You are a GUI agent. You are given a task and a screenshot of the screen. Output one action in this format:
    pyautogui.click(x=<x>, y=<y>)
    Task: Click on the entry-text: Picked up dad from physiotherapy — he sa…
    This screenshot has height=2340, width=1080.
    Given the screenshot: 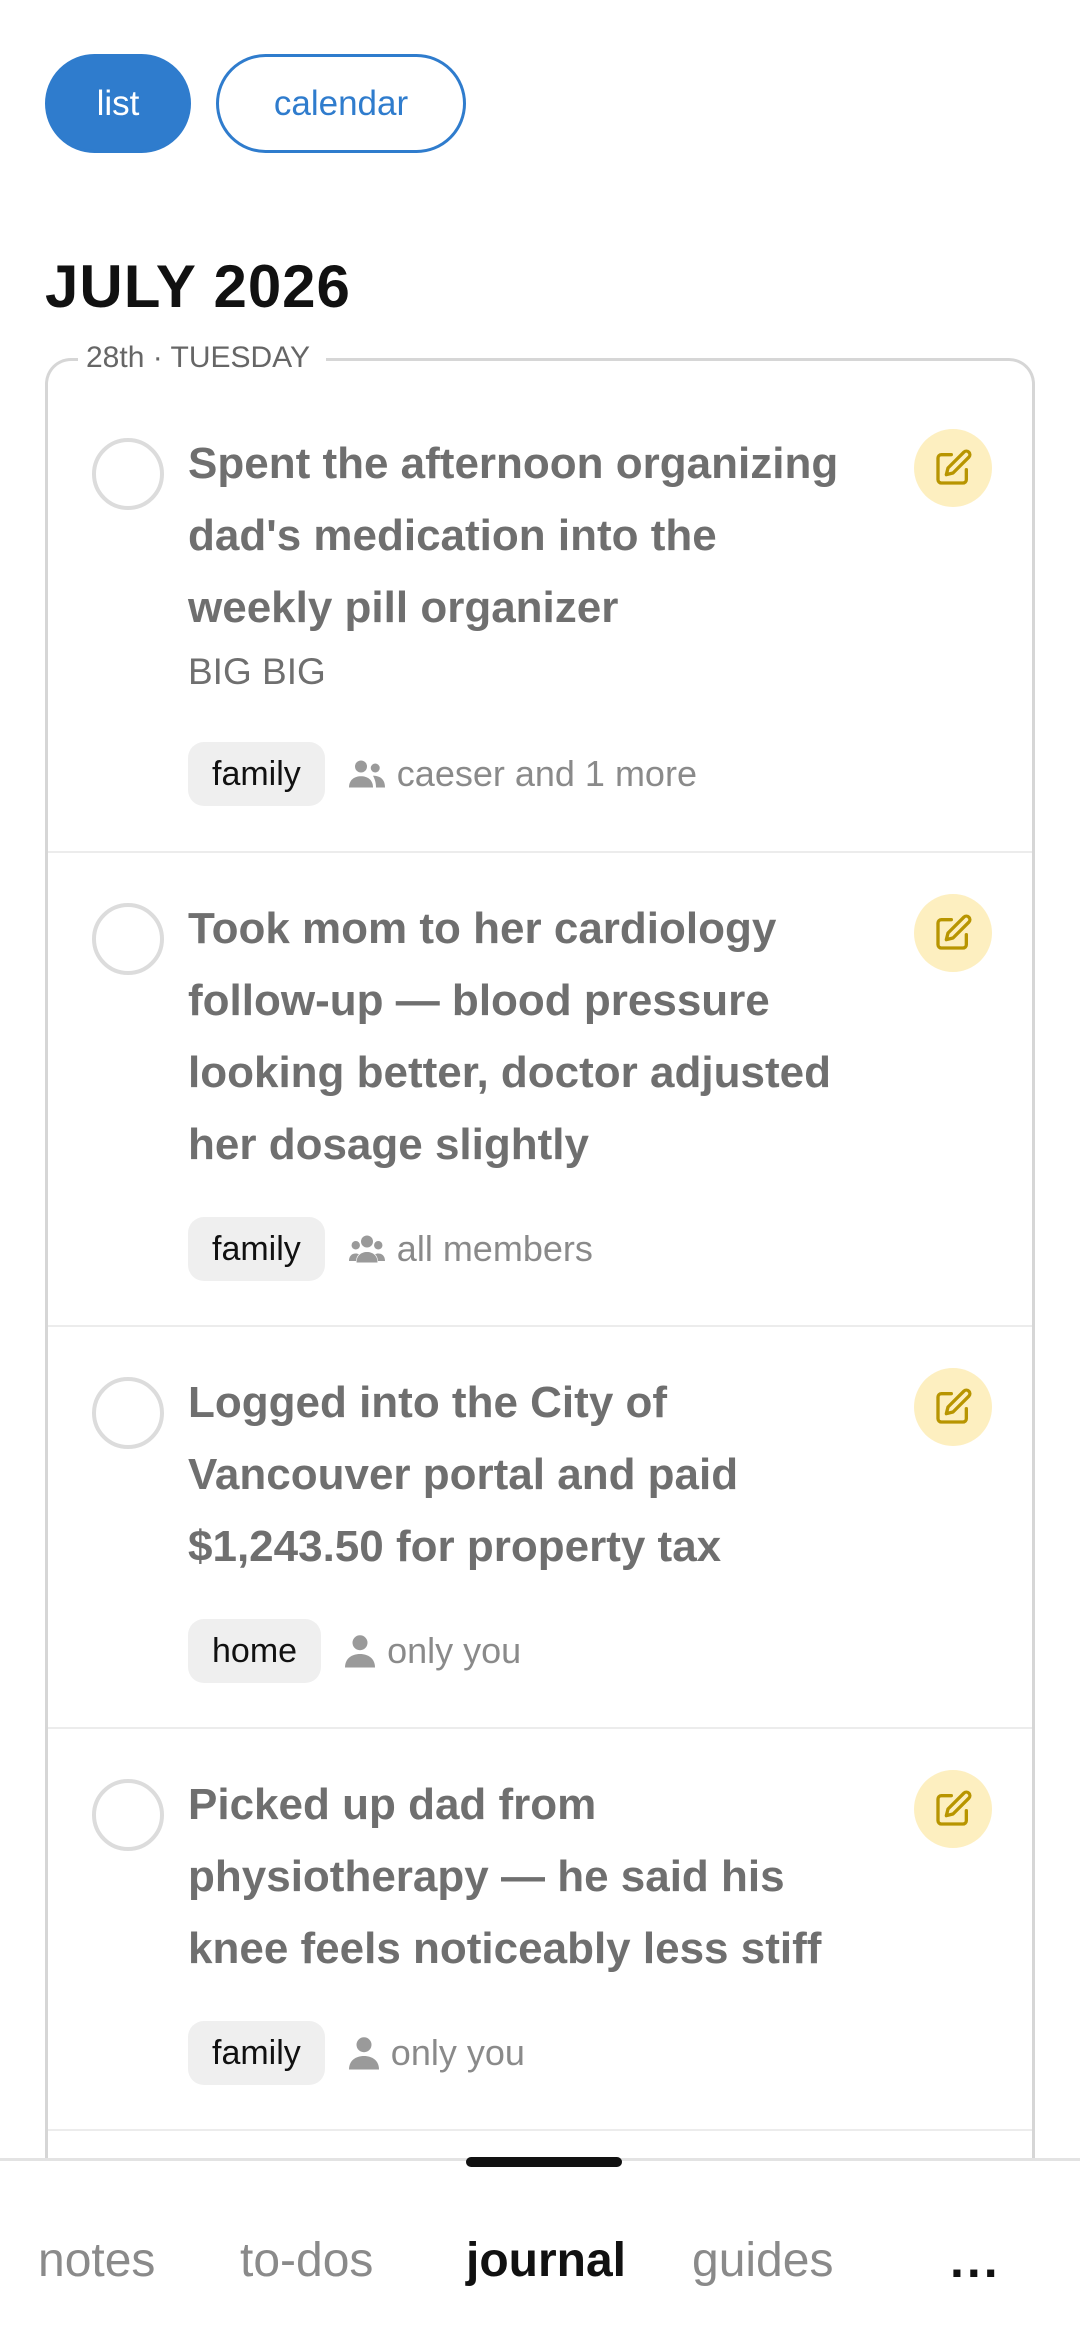 What is the action you would take?
    pyautogui.click(x=505, y=1876)
    